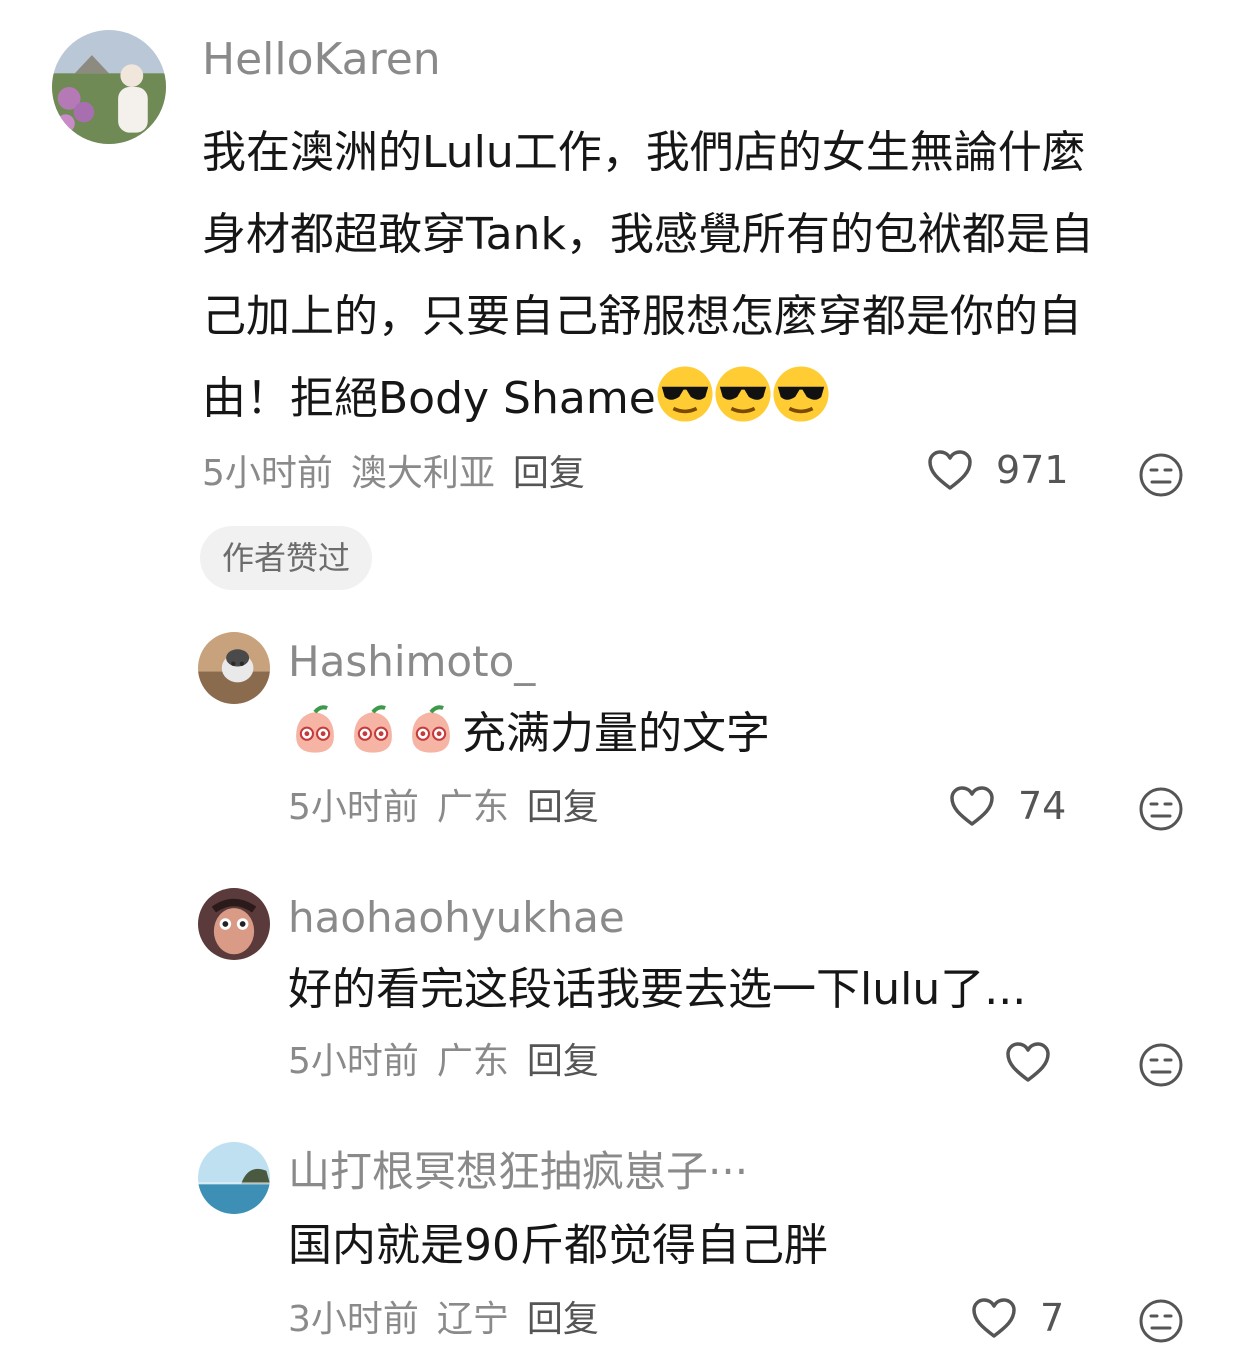  I want to click on comment-username: Hashimoto_, so click(411, 662).